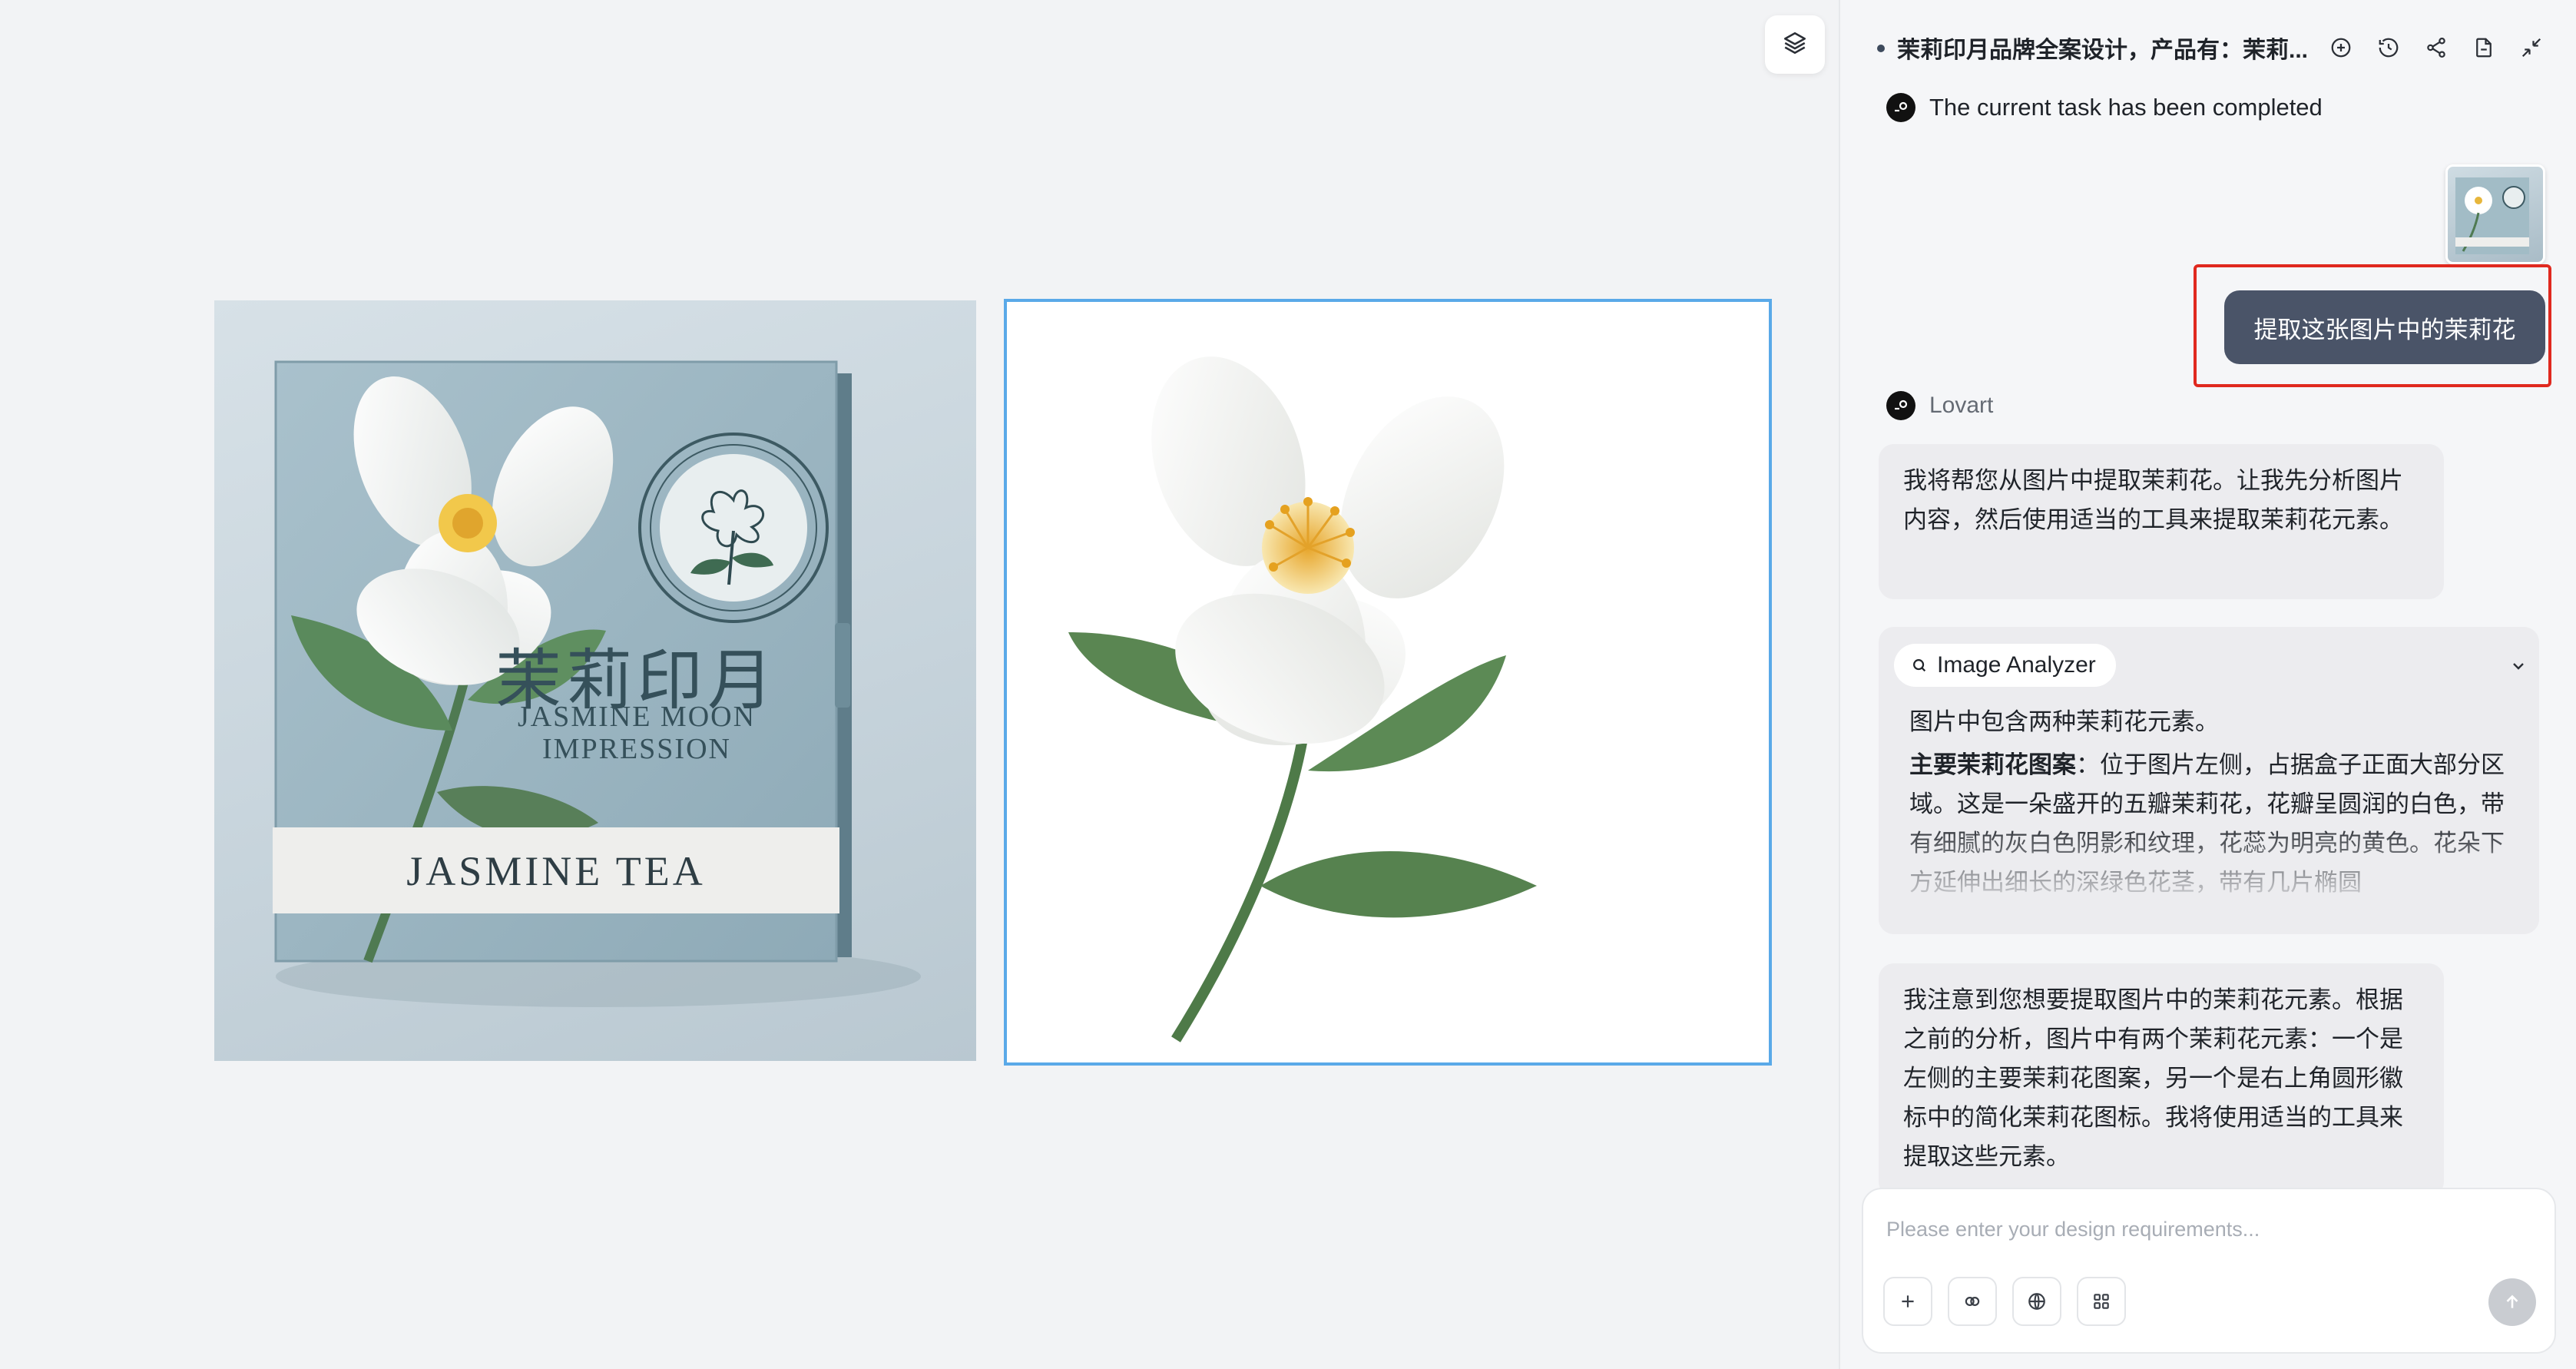  Describe the element at coordinates (637, 717) in the screenshot. I see `box-en-line1: JASMINE MOON` at that location.